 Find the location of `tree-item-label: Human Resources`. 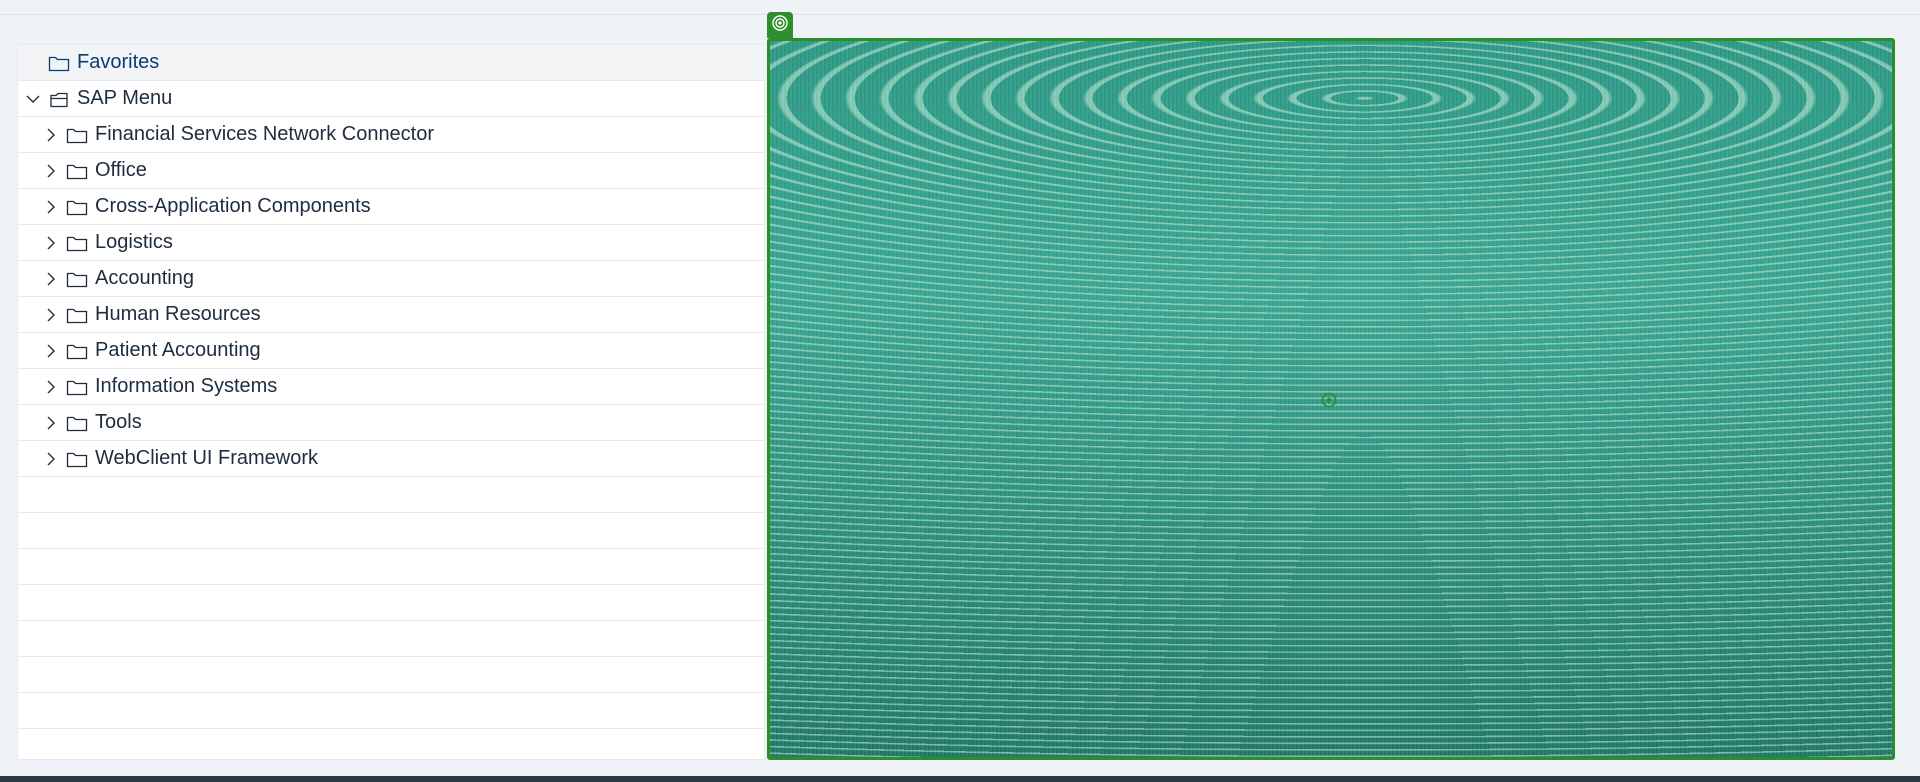

tree-item-label: Human Resources is located at coordinates (178, 314).